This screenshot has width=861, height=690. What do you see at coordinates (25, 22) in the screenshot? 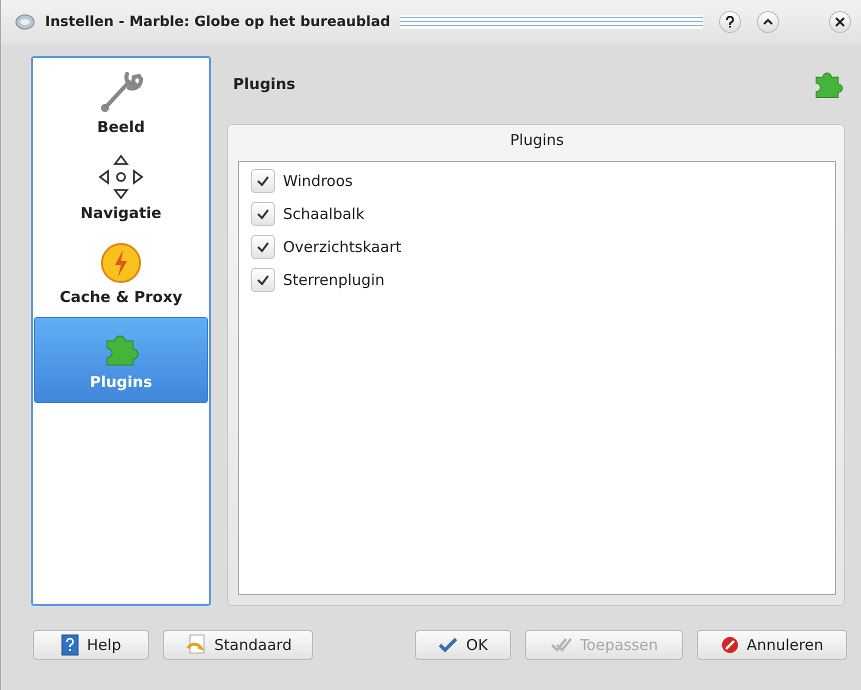
I see `app-globe-icon` at bounding box center [25, 22].